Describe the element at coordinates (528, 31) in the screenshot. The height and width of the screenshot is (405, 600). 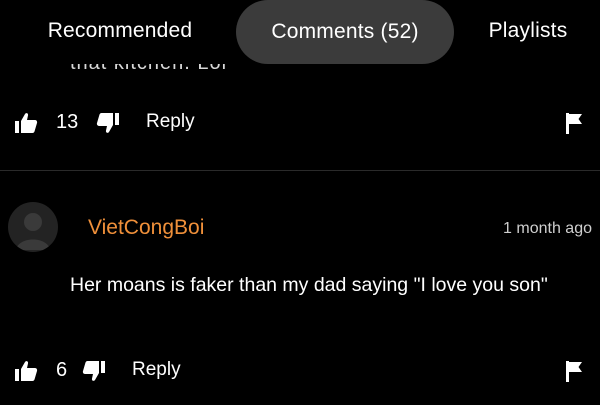
I see `tab-playlists: Playlists` at that location.